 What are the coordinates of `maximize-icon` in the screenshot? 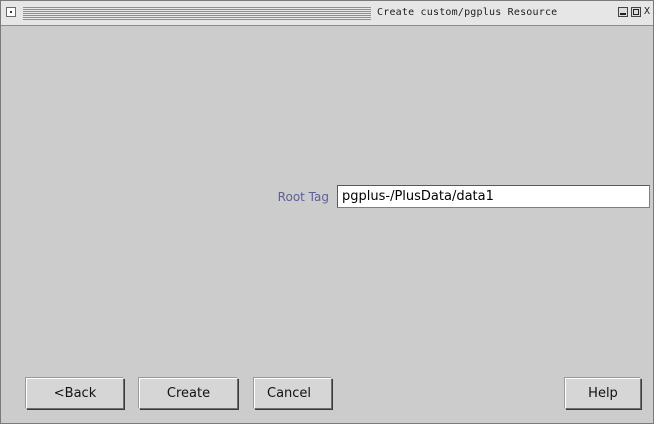 It's located at (636, 12).